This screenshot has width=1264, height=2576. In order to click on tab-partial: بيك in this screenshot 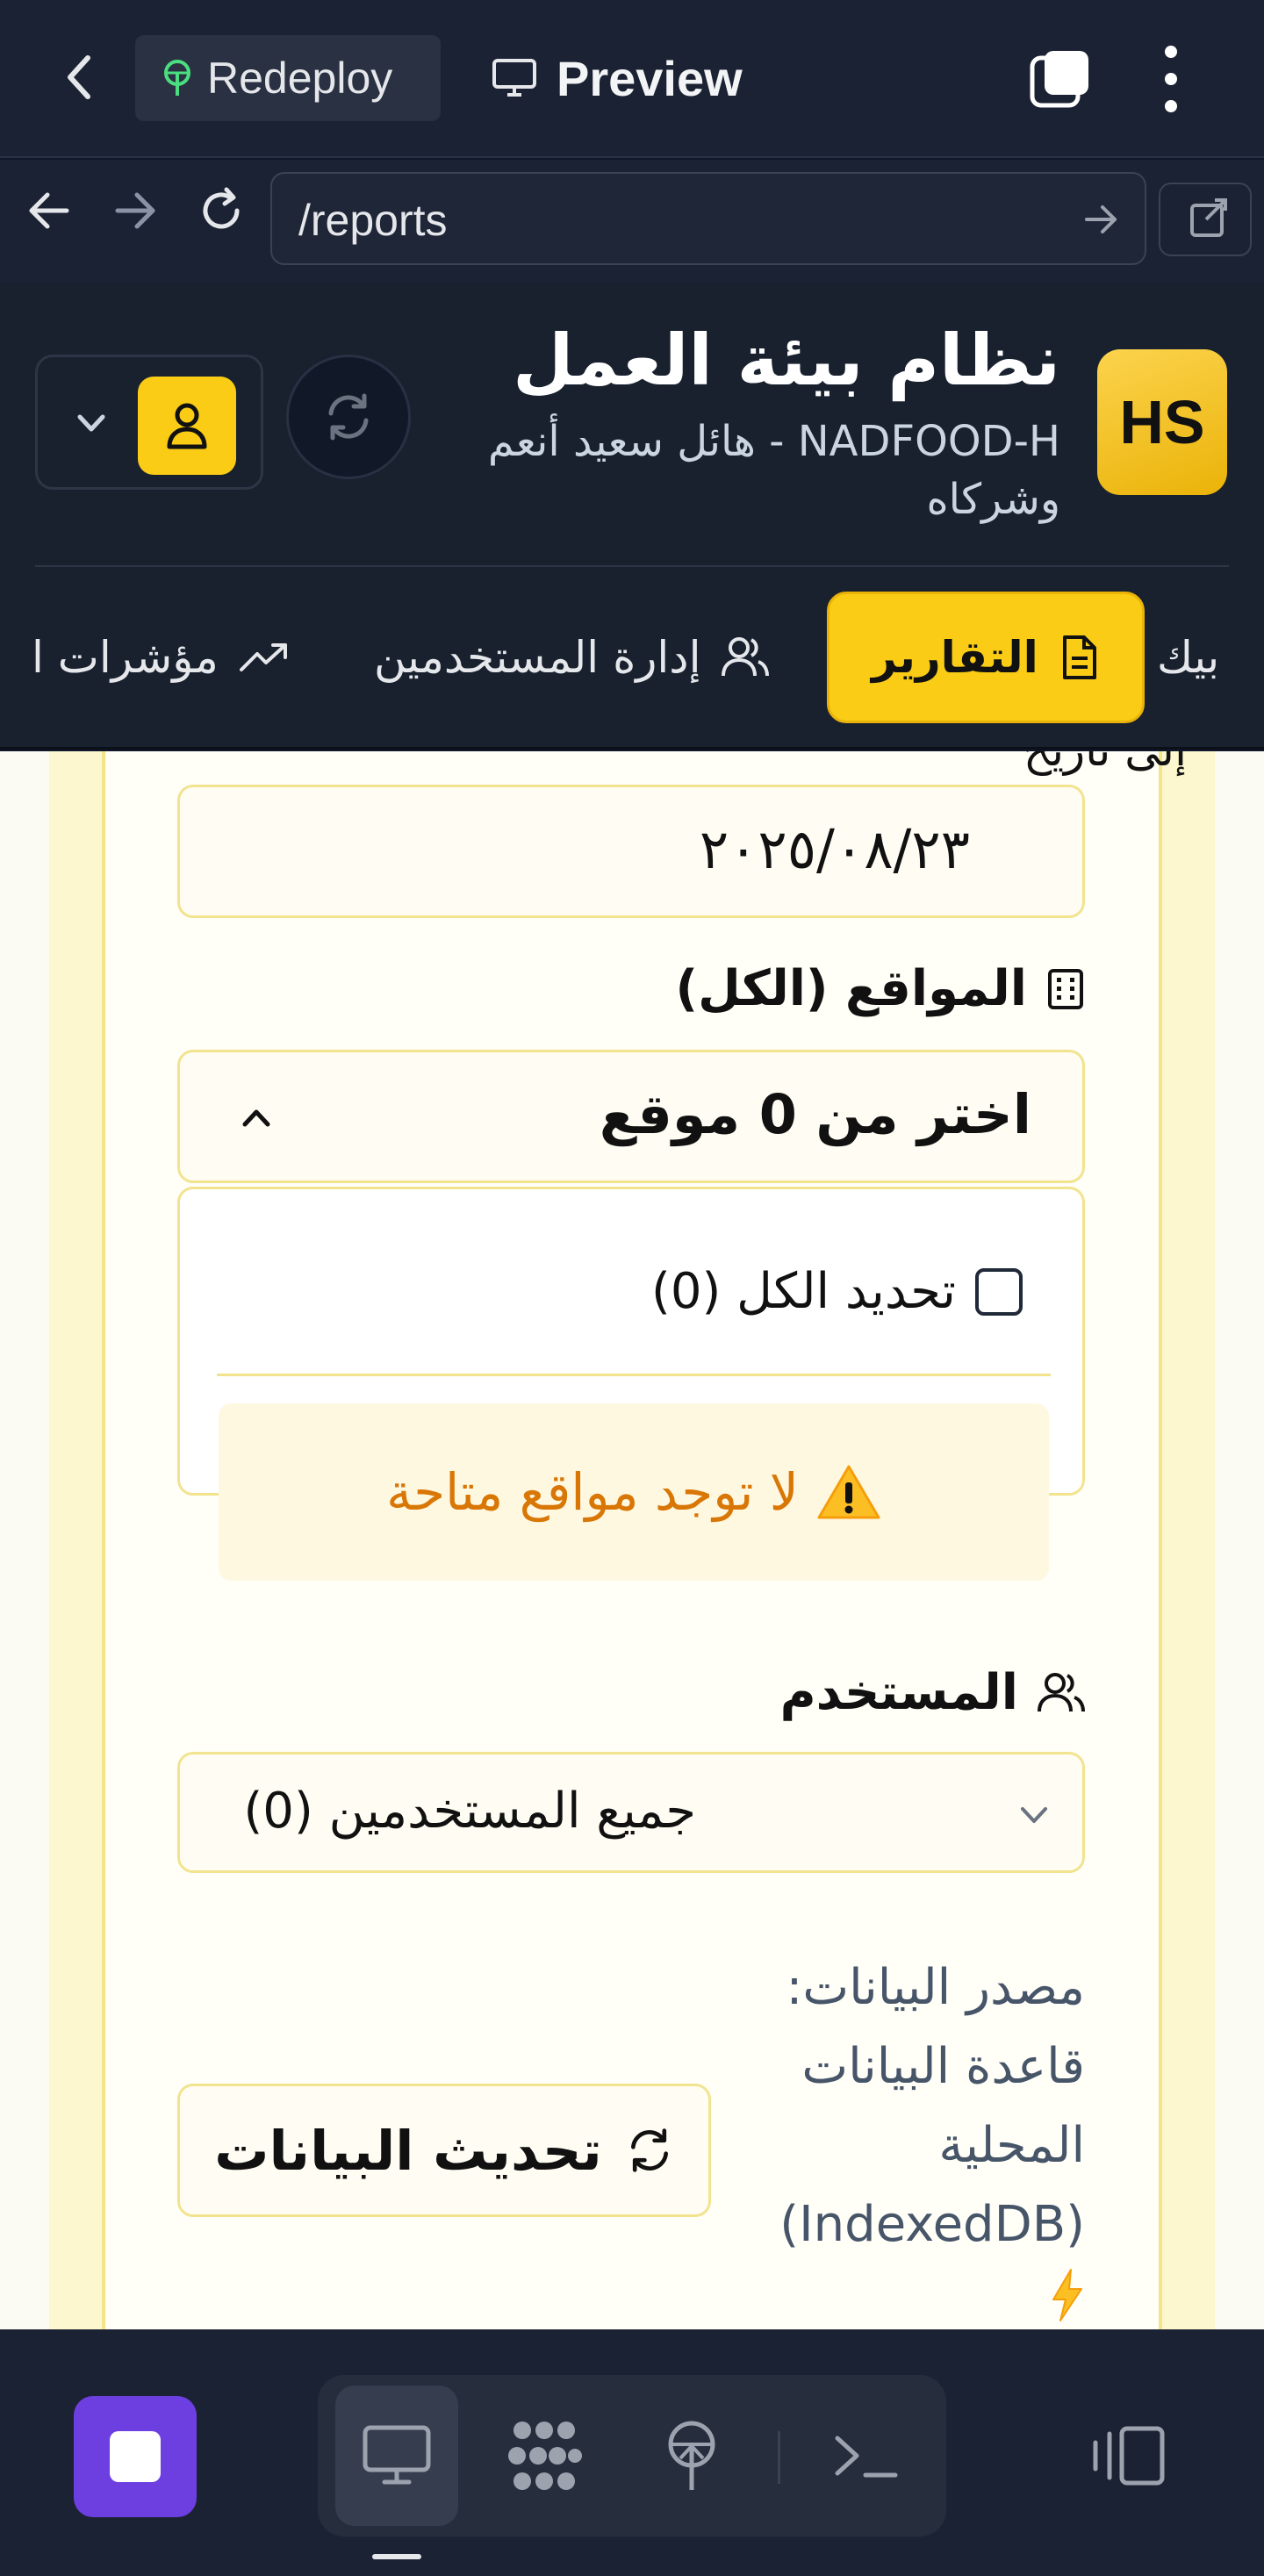, I will do `click(1188, 657)`.